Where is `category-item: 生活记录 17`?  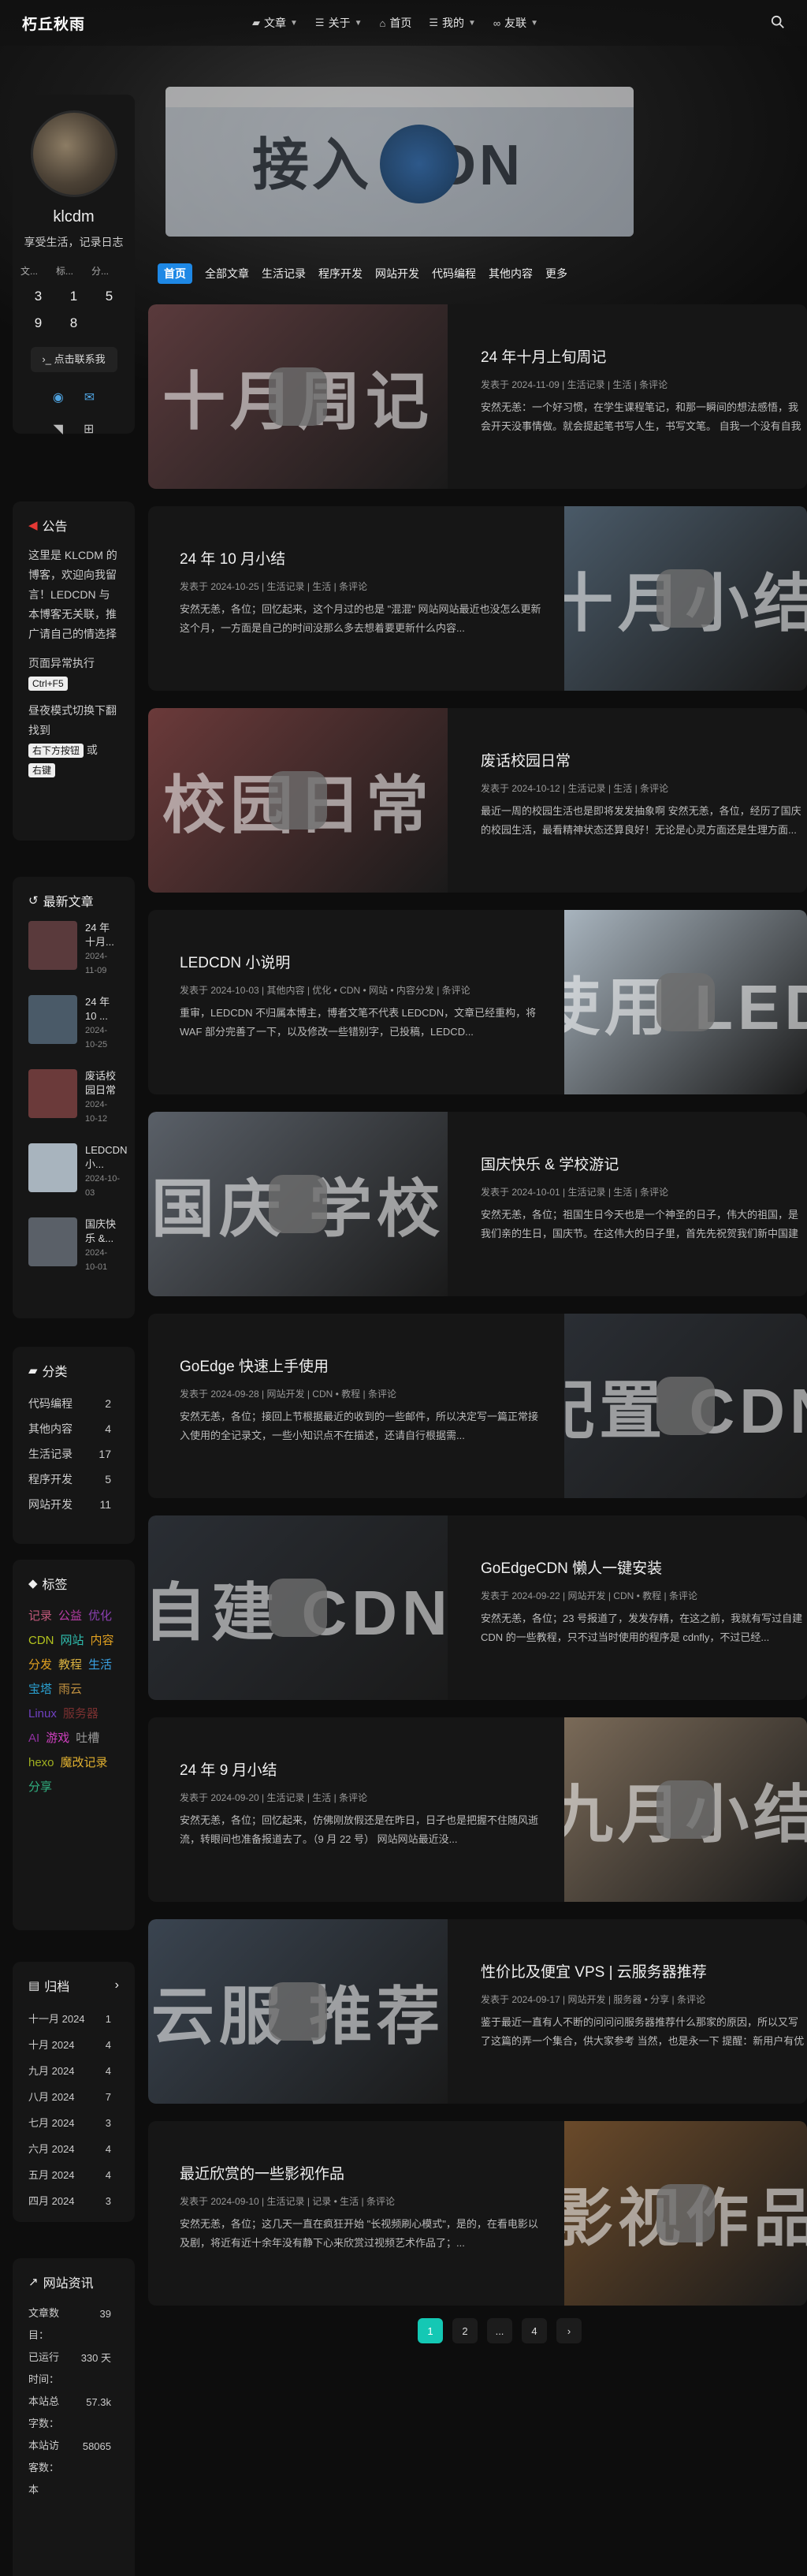
category-item: 生活记录 17 is located at coordinates (73, 1454).